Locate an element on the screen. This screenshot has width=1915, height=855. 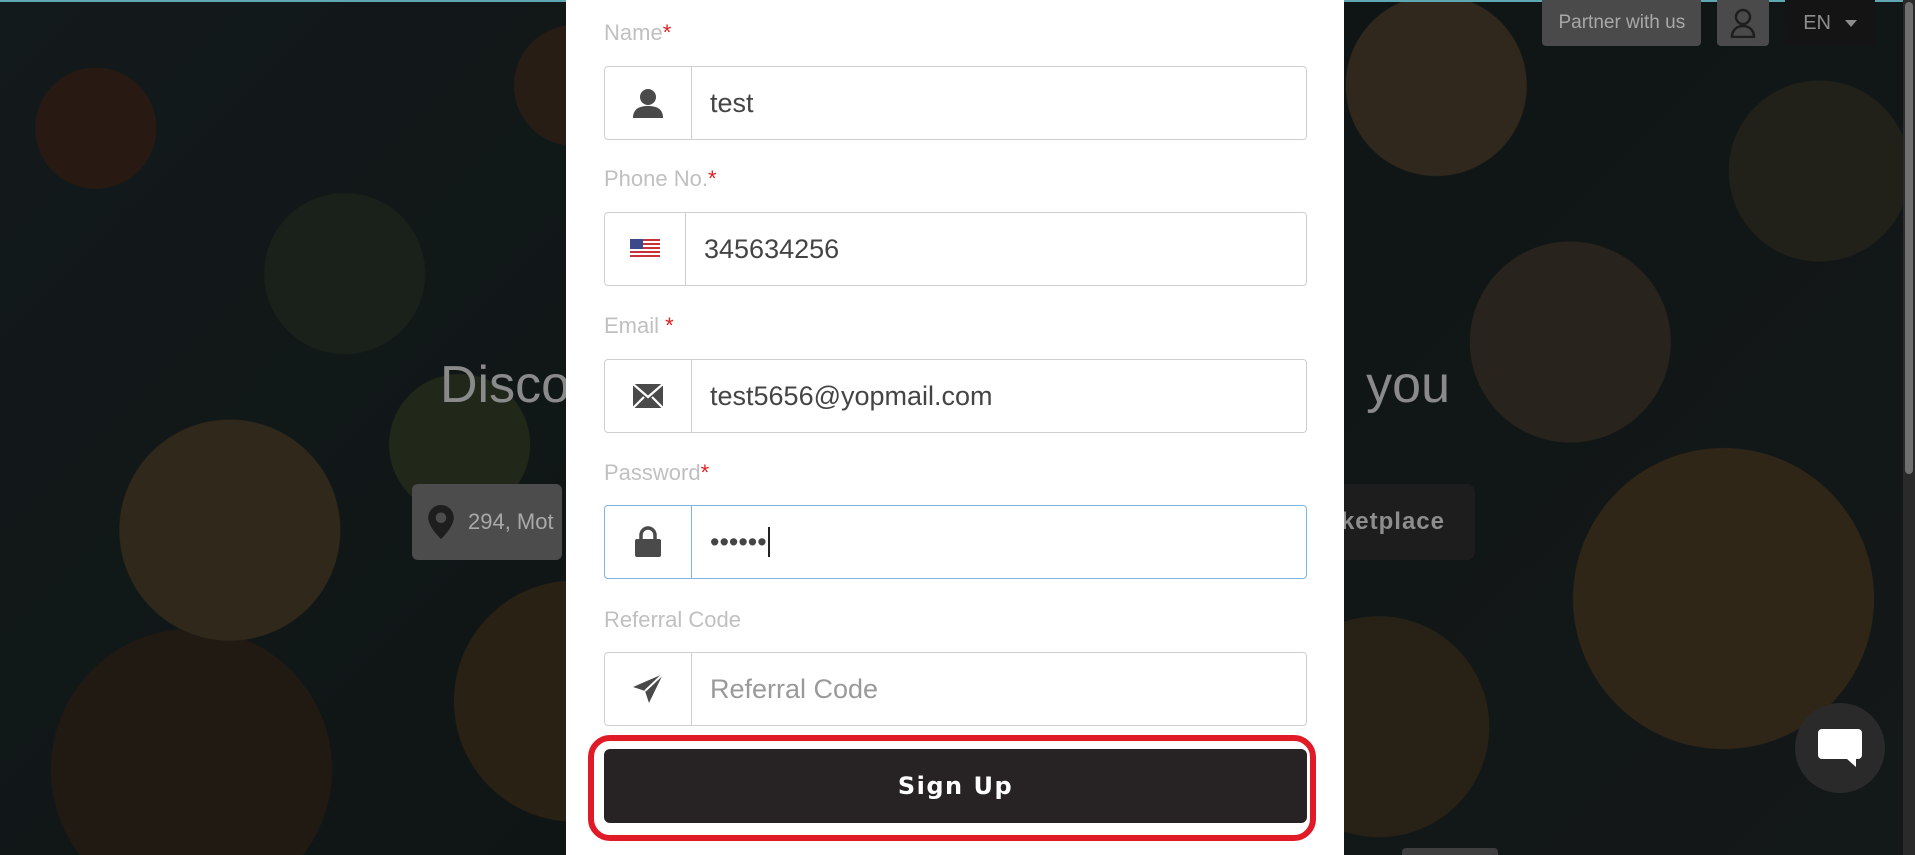
language-label: EN is located at coordinates (1817, 22).